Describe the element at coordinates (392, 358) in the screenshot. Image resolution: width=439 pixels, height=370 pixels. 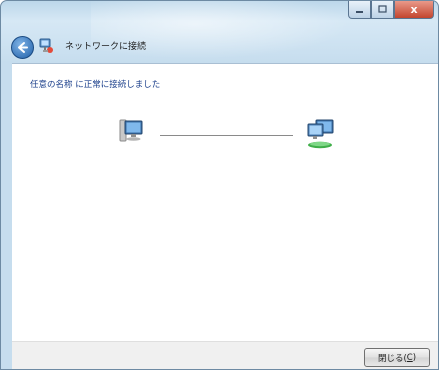
I see `close-button-label: 閉じる(` at that location.